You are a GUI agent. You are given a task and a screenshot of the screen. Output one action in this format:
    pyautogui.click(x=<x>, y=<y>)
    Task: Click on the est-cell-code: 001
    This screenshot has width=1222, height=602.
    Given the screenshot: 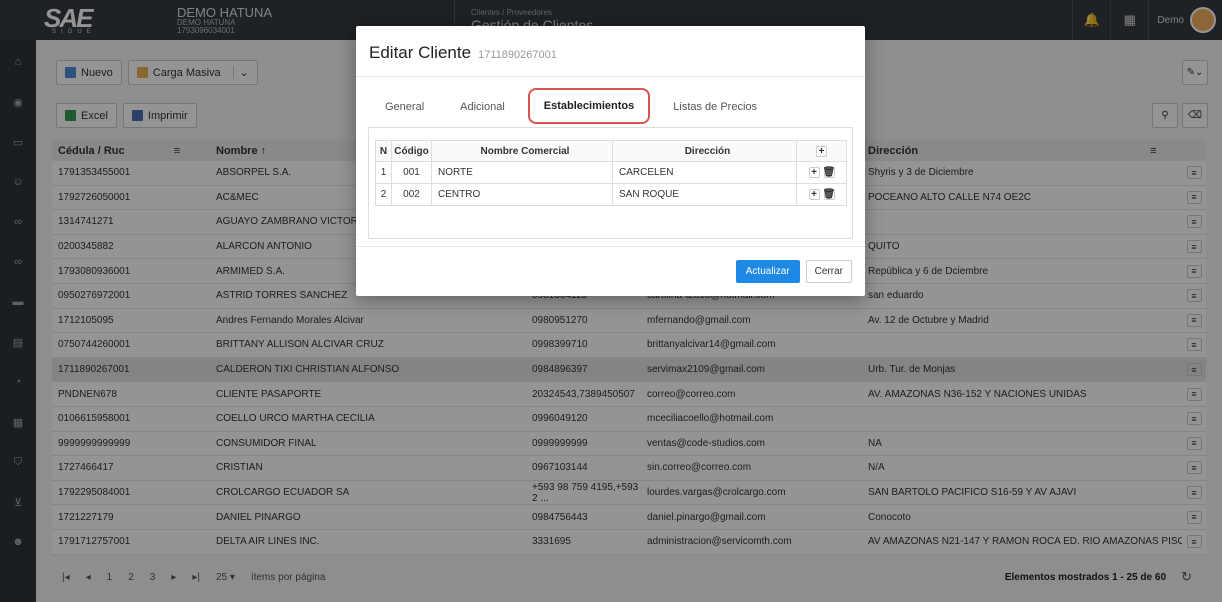 What is the action you would take?
    pyautogui.click(x=412, y=172)
    